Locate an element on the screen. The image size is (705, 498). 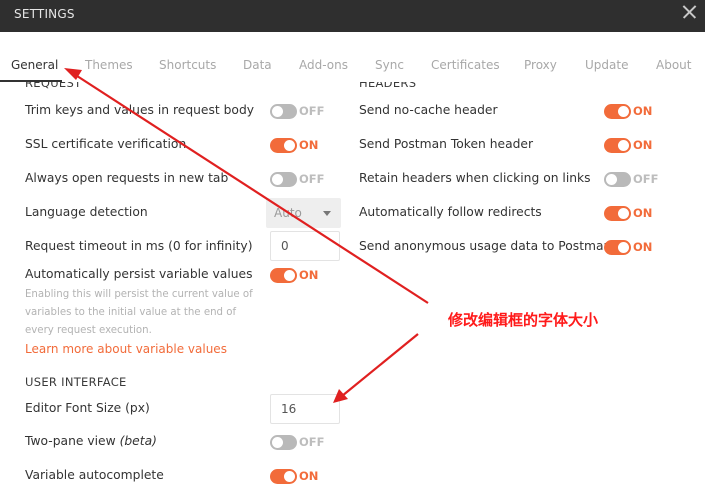
two-pane-state: OFF is located at coordinates (312, 442).